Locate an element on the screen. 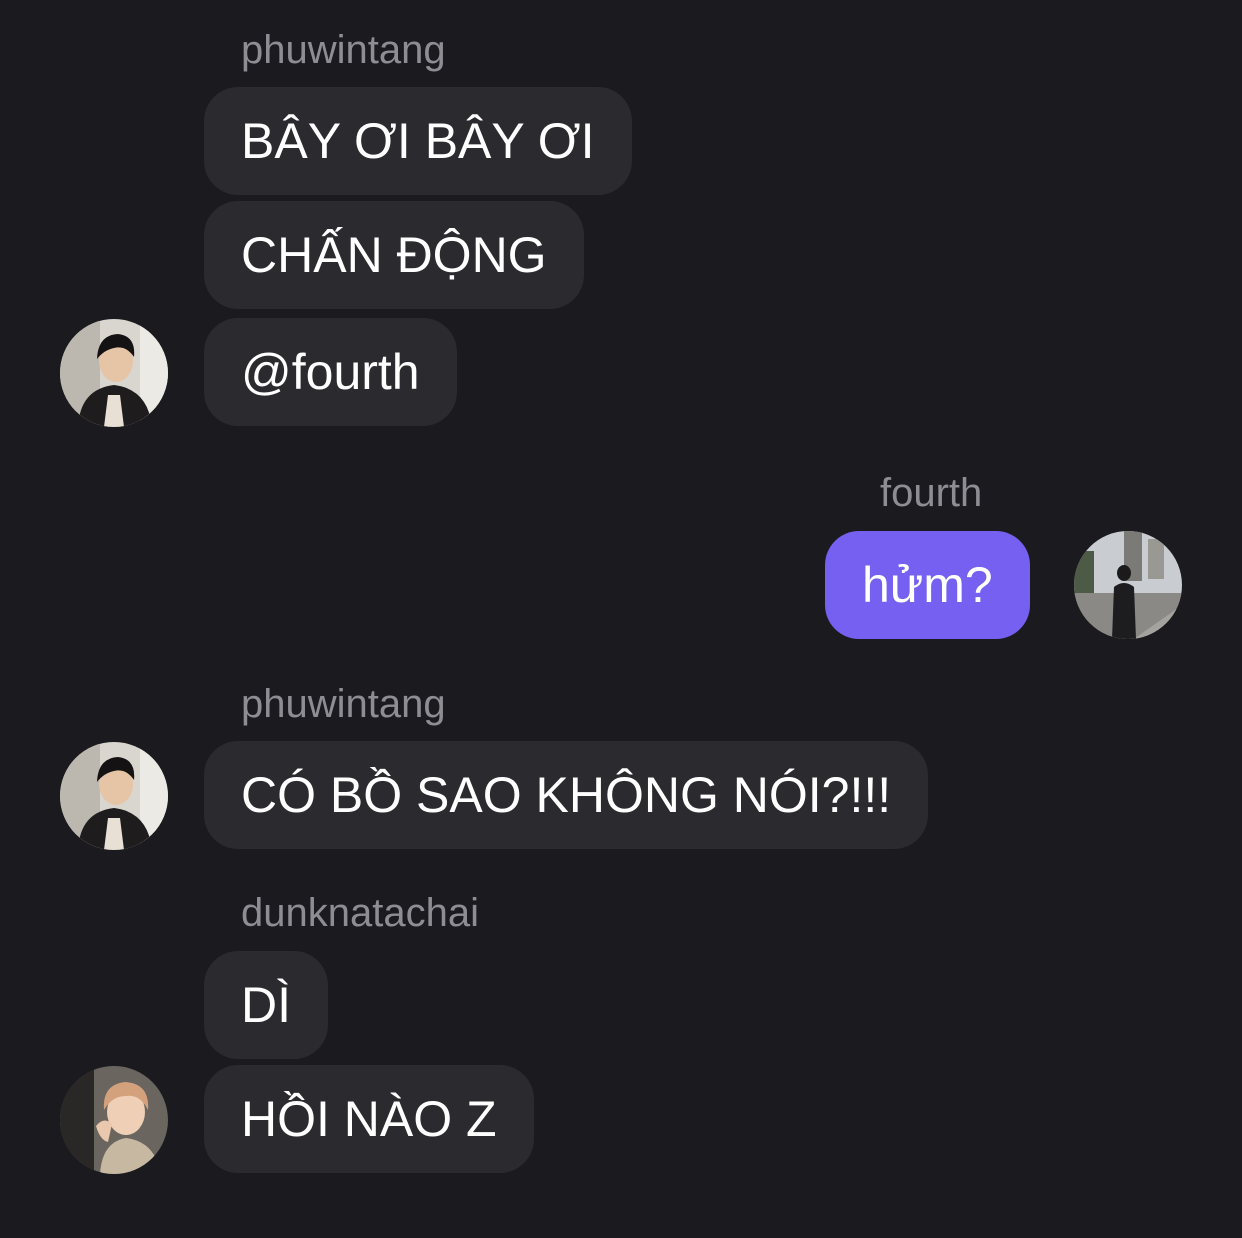 The height and width of the screenshot is (1238, 1242). message-bubble: CÓ BỒ SAO KHÔNG NÓI?!!! is located at coordinates (566, 795).